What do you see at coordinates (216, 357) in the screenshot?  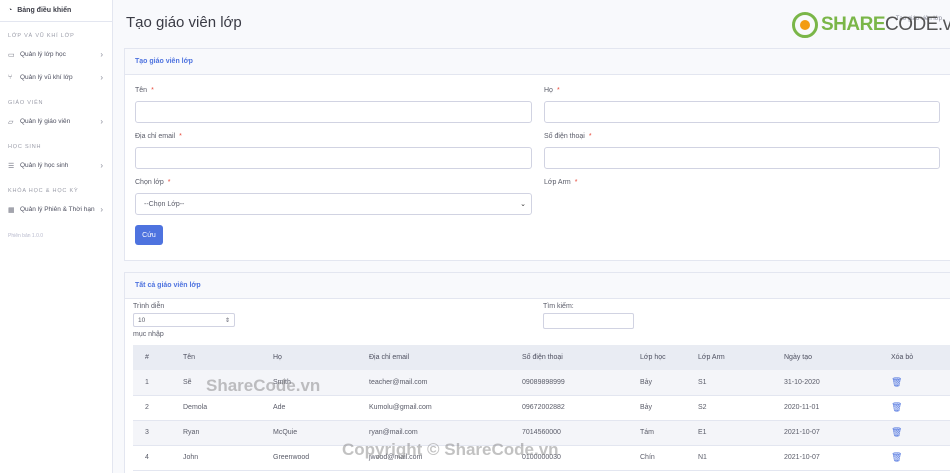 I see `column-header: Tên` at bounding box center [216, 357].